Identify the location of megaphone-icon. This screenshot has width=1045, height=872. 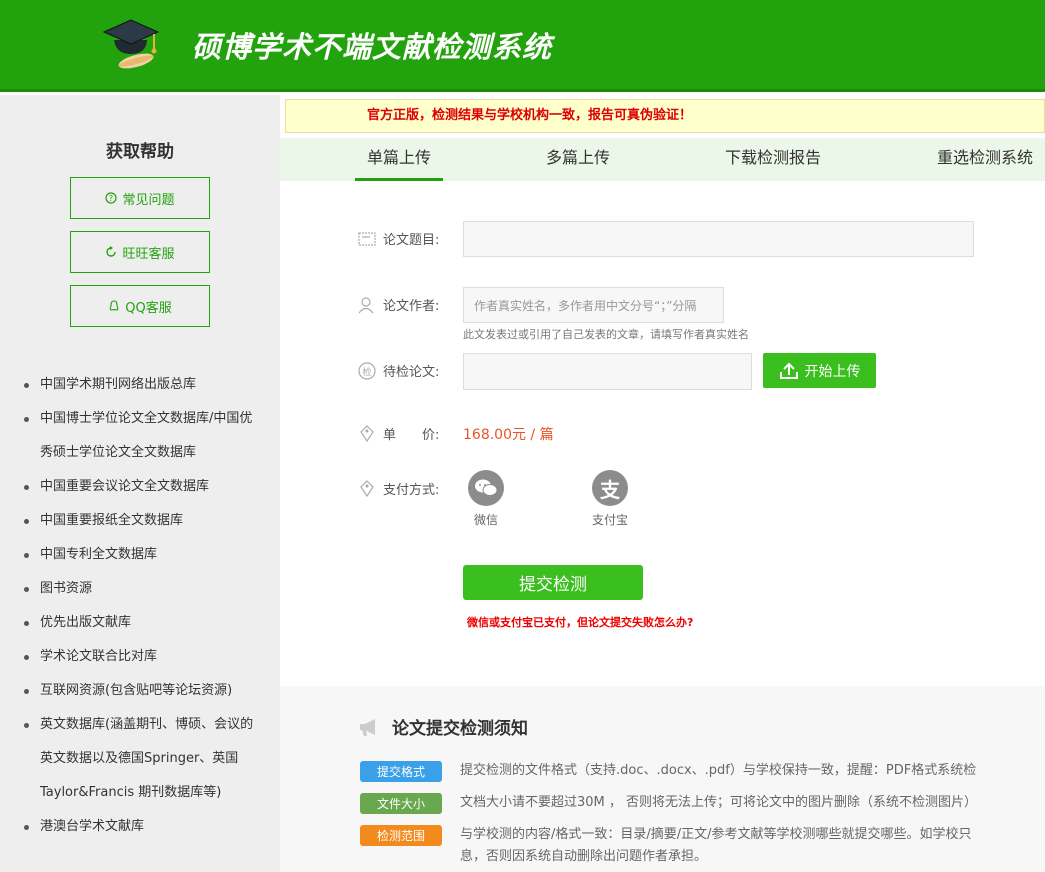
(367, 727).